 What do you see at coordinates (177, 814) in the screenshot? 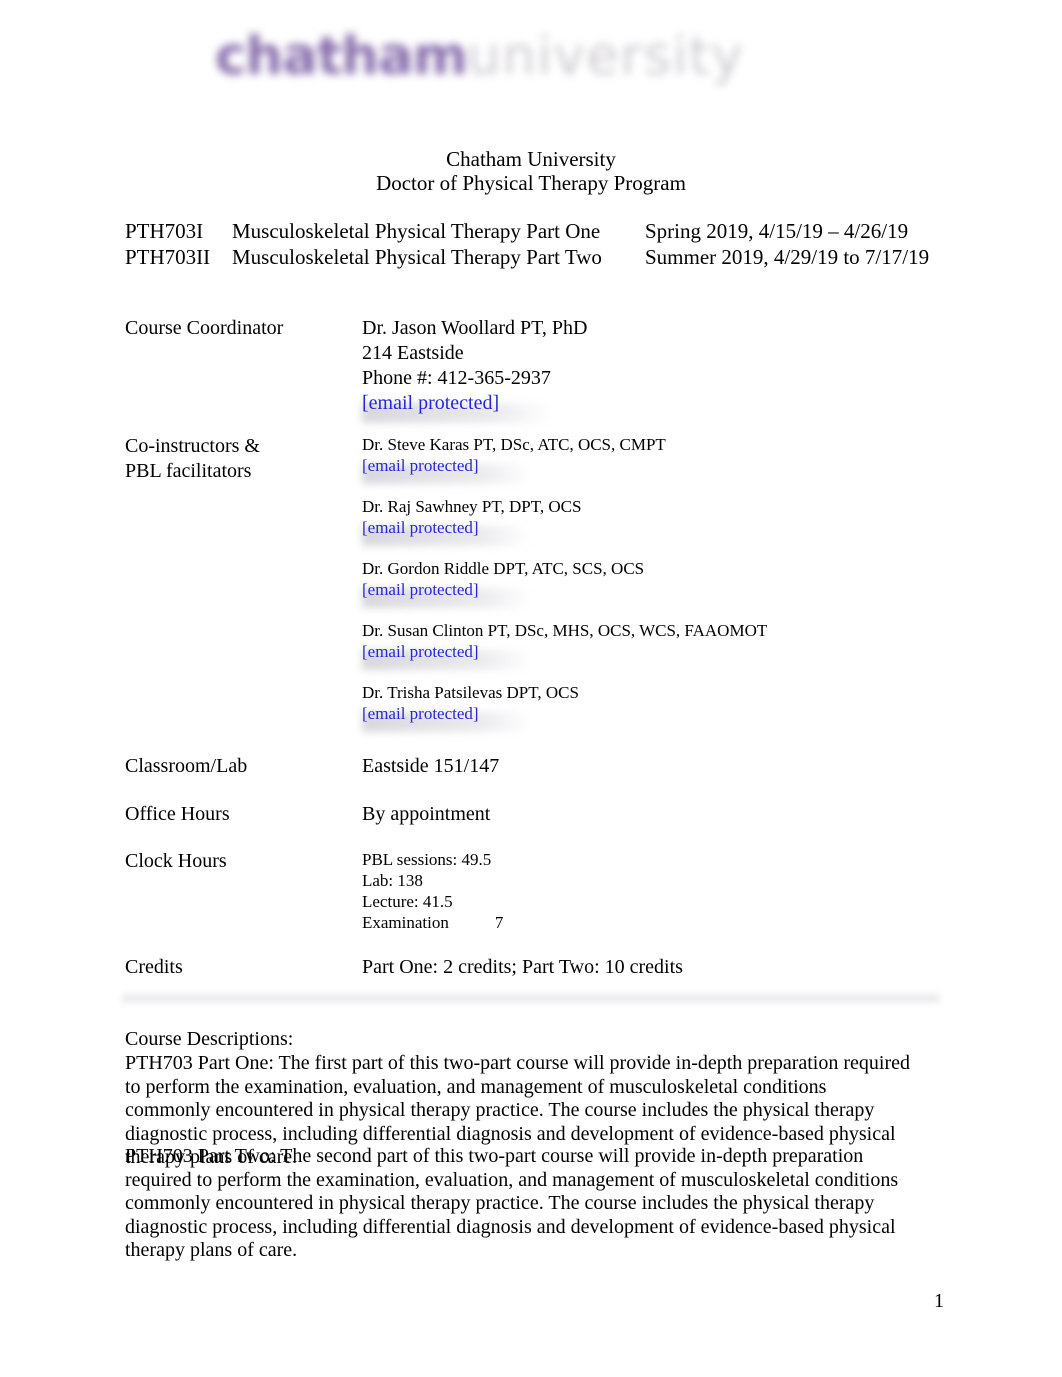
I see `field-label: Office Hours` at bounding box center [177, 814].